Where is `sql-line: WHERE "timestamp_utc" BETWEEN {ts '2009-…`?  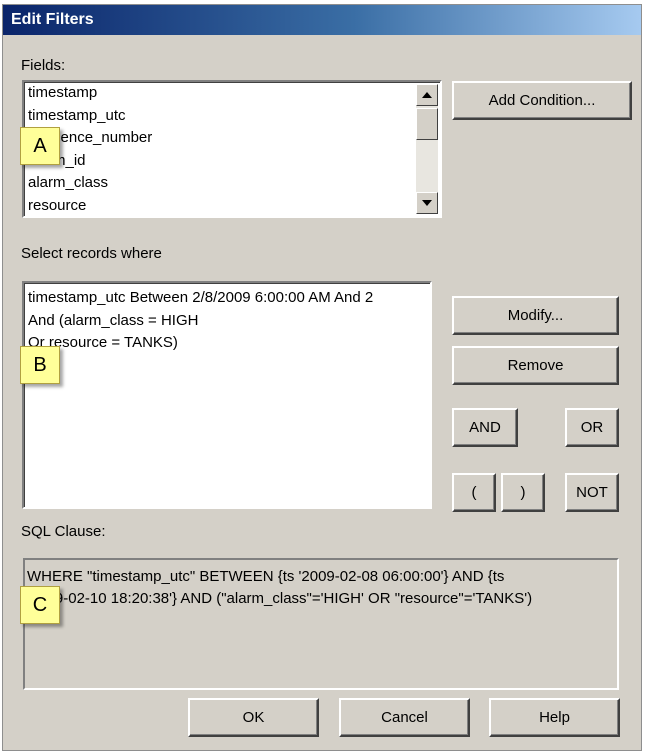 sql-line: WHERE "timestamp_utc" BETWEEN {ts '2009-… is located at coordinates (266, 576).